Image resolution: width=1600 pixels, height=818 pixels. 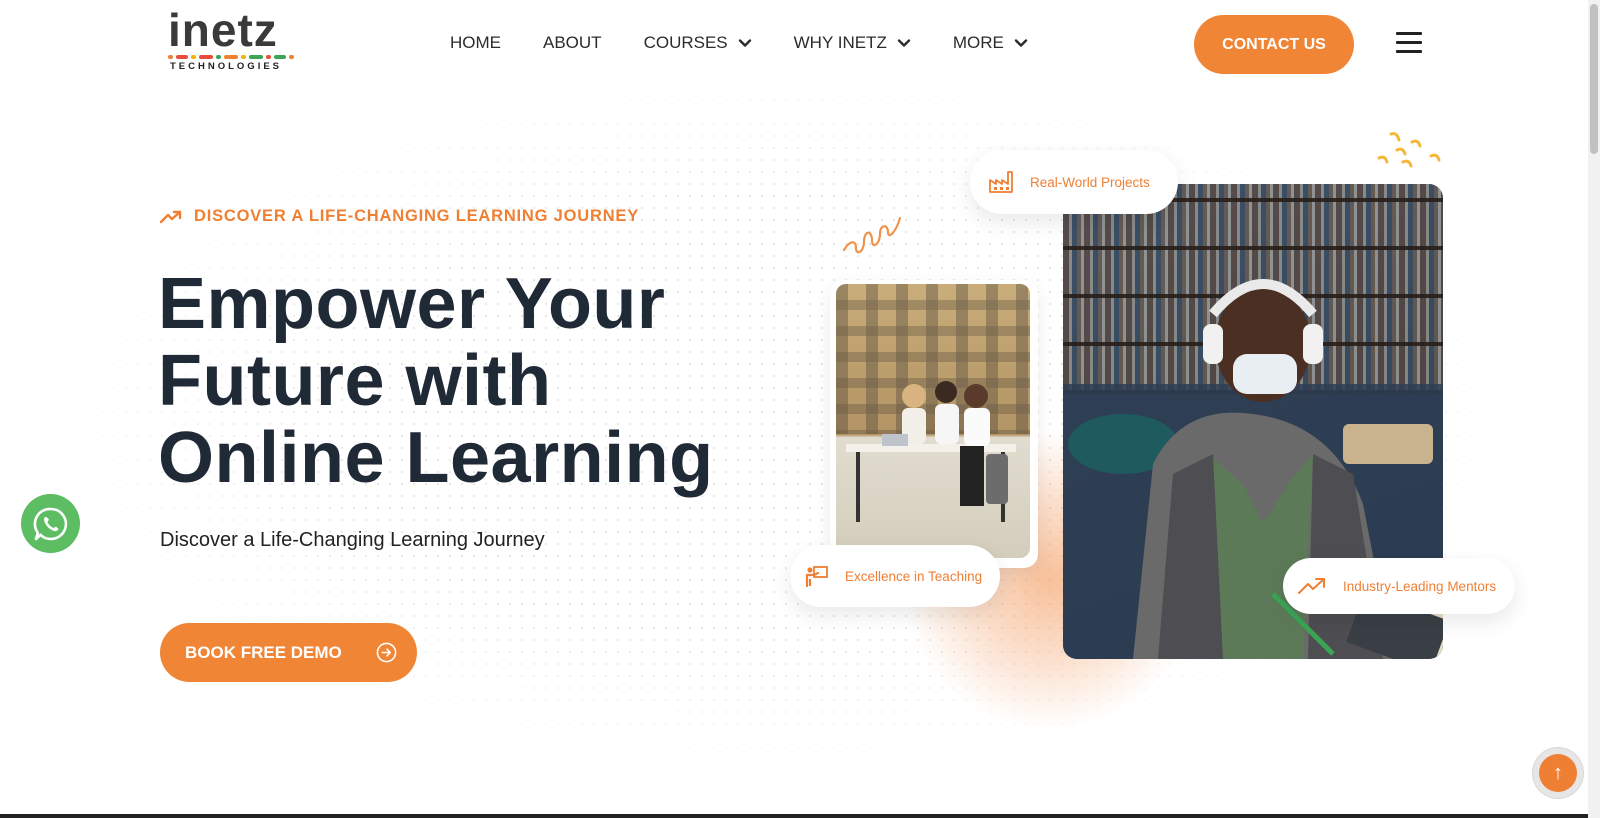 What do you see at coordinates (1420, 586) in the screenshot?
I see `badge-label: Industry-Leading Mentors` at bounding box center [1420, 586].